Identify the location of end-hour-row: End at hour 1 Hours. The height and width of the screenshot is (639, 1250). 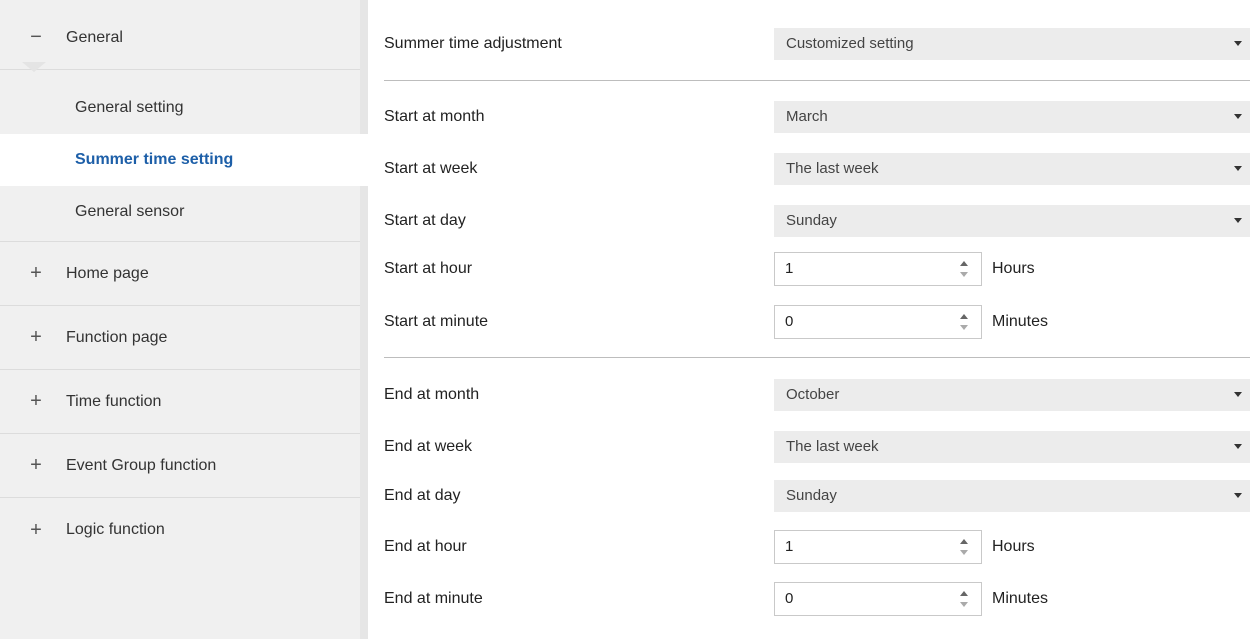
(809, 547).